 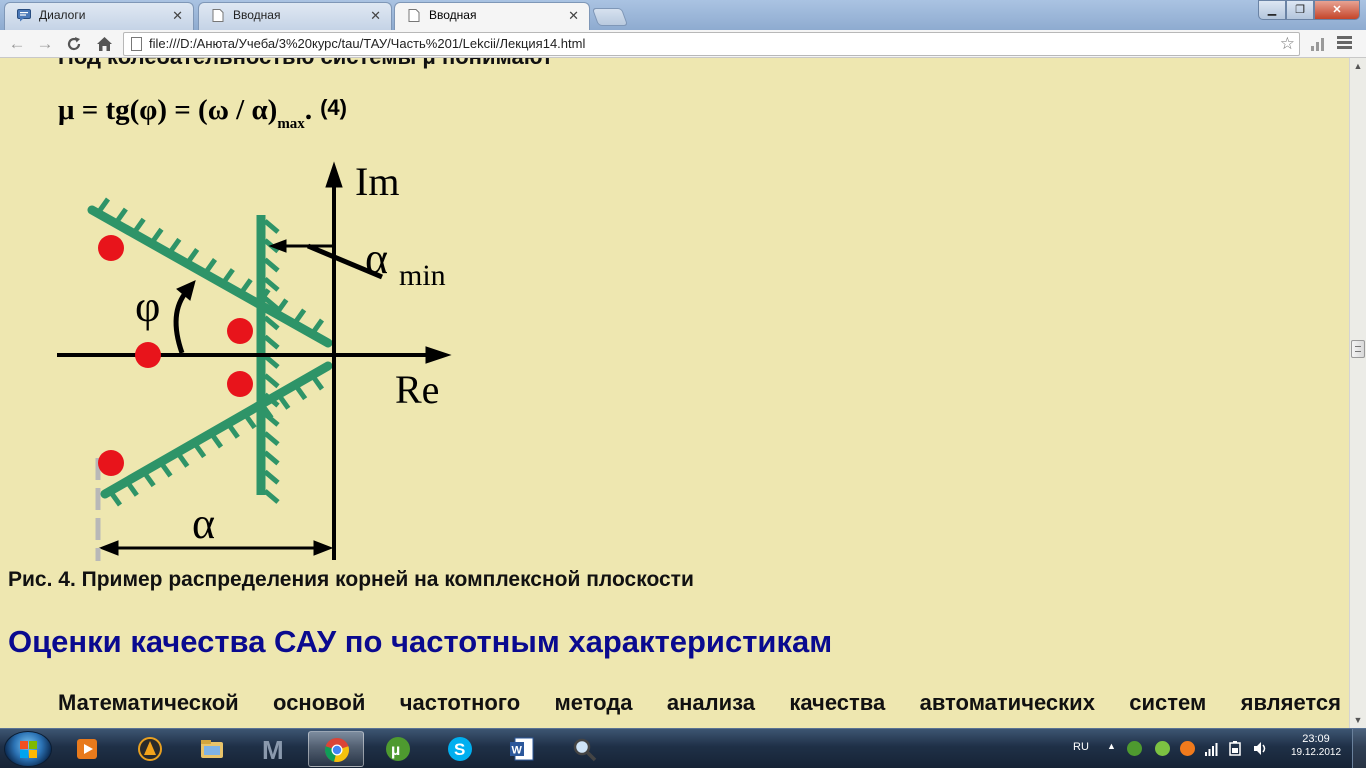 I want to click on tab-intro-1: Вводная ✕, so click(x=295, y=16).